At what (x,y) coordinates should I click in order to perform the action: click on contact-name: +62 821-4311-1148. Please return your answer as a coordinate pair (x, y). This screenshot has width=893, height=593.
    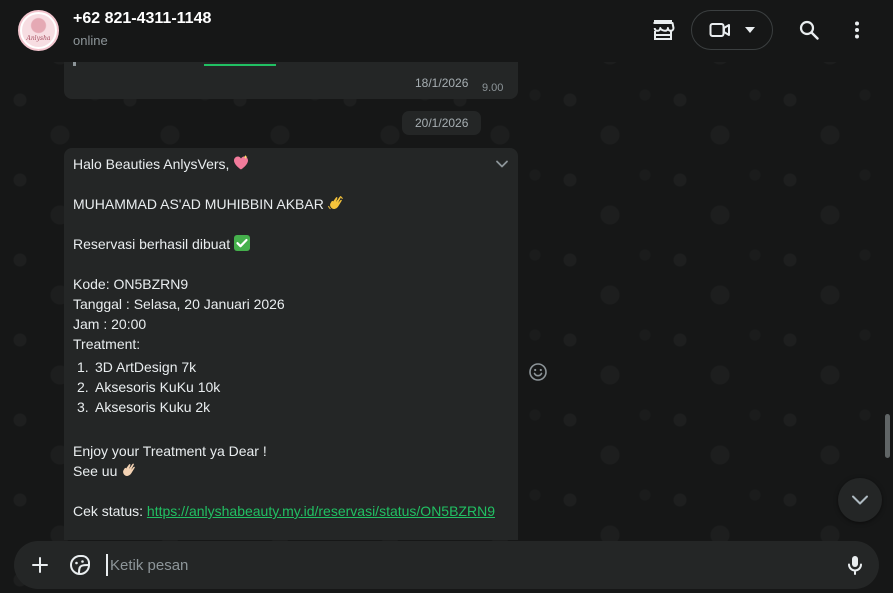
    Looking at the image, I should click on (142, 19).